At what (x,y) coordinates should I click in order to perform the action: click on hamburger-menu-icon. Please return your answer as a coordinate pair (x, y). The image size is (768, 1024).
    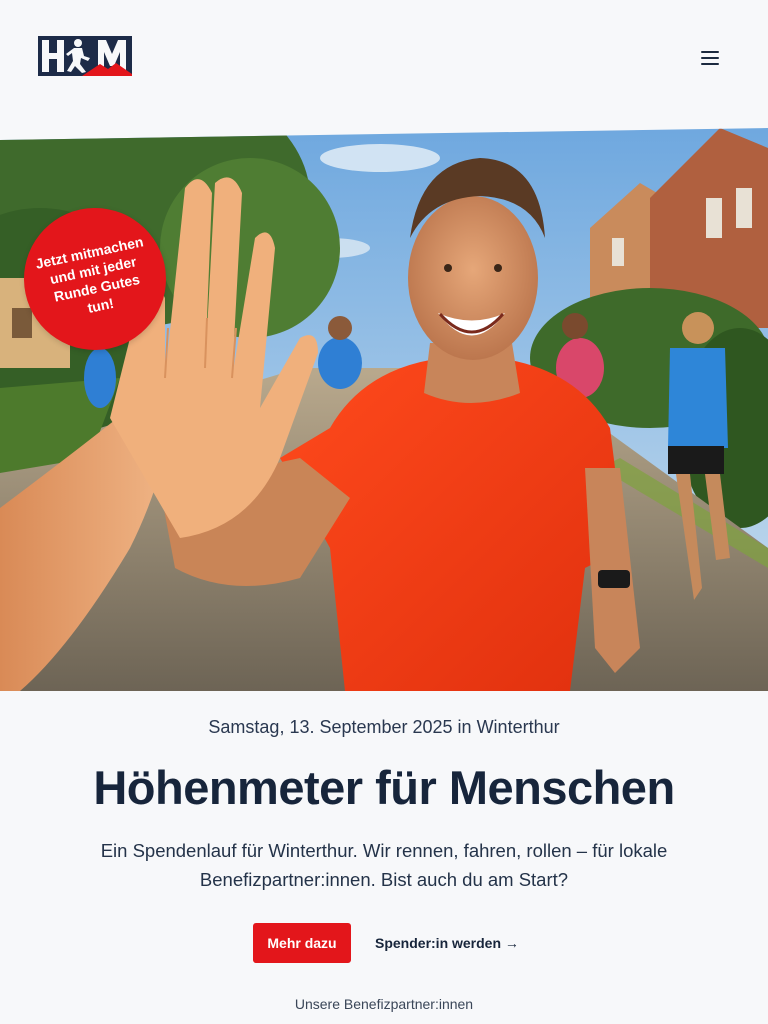
    Looking at the image, I should click on (710, 52).